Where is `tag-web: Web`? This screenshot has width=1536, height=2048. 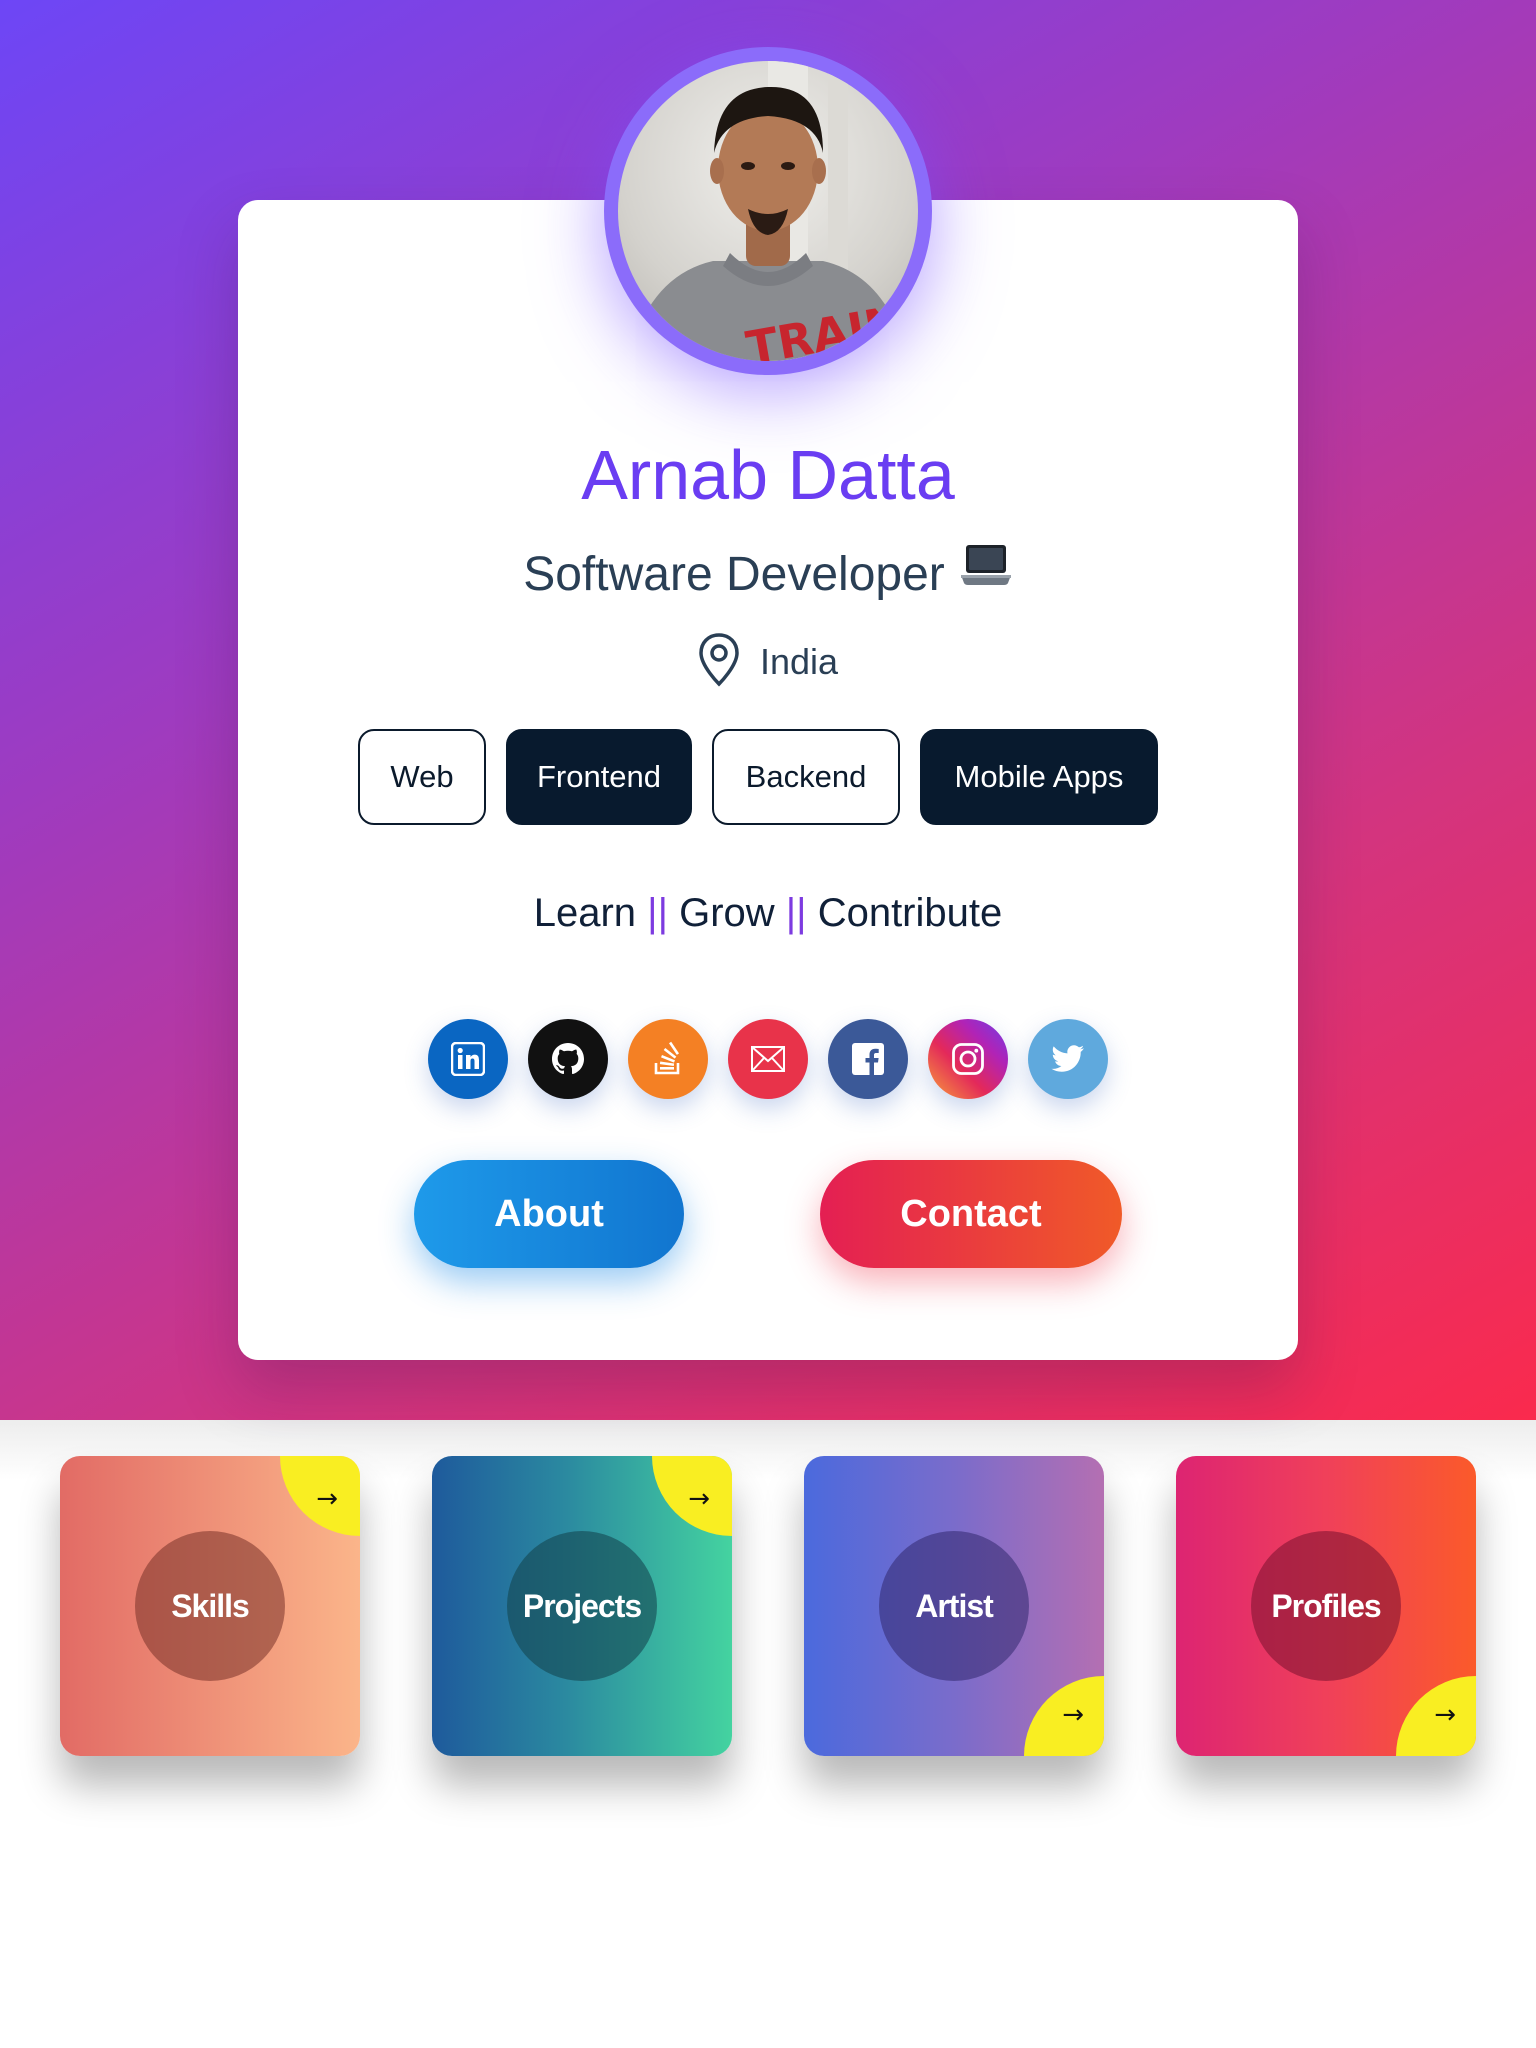
tag-web: Web is located at coordinates (422, 777).